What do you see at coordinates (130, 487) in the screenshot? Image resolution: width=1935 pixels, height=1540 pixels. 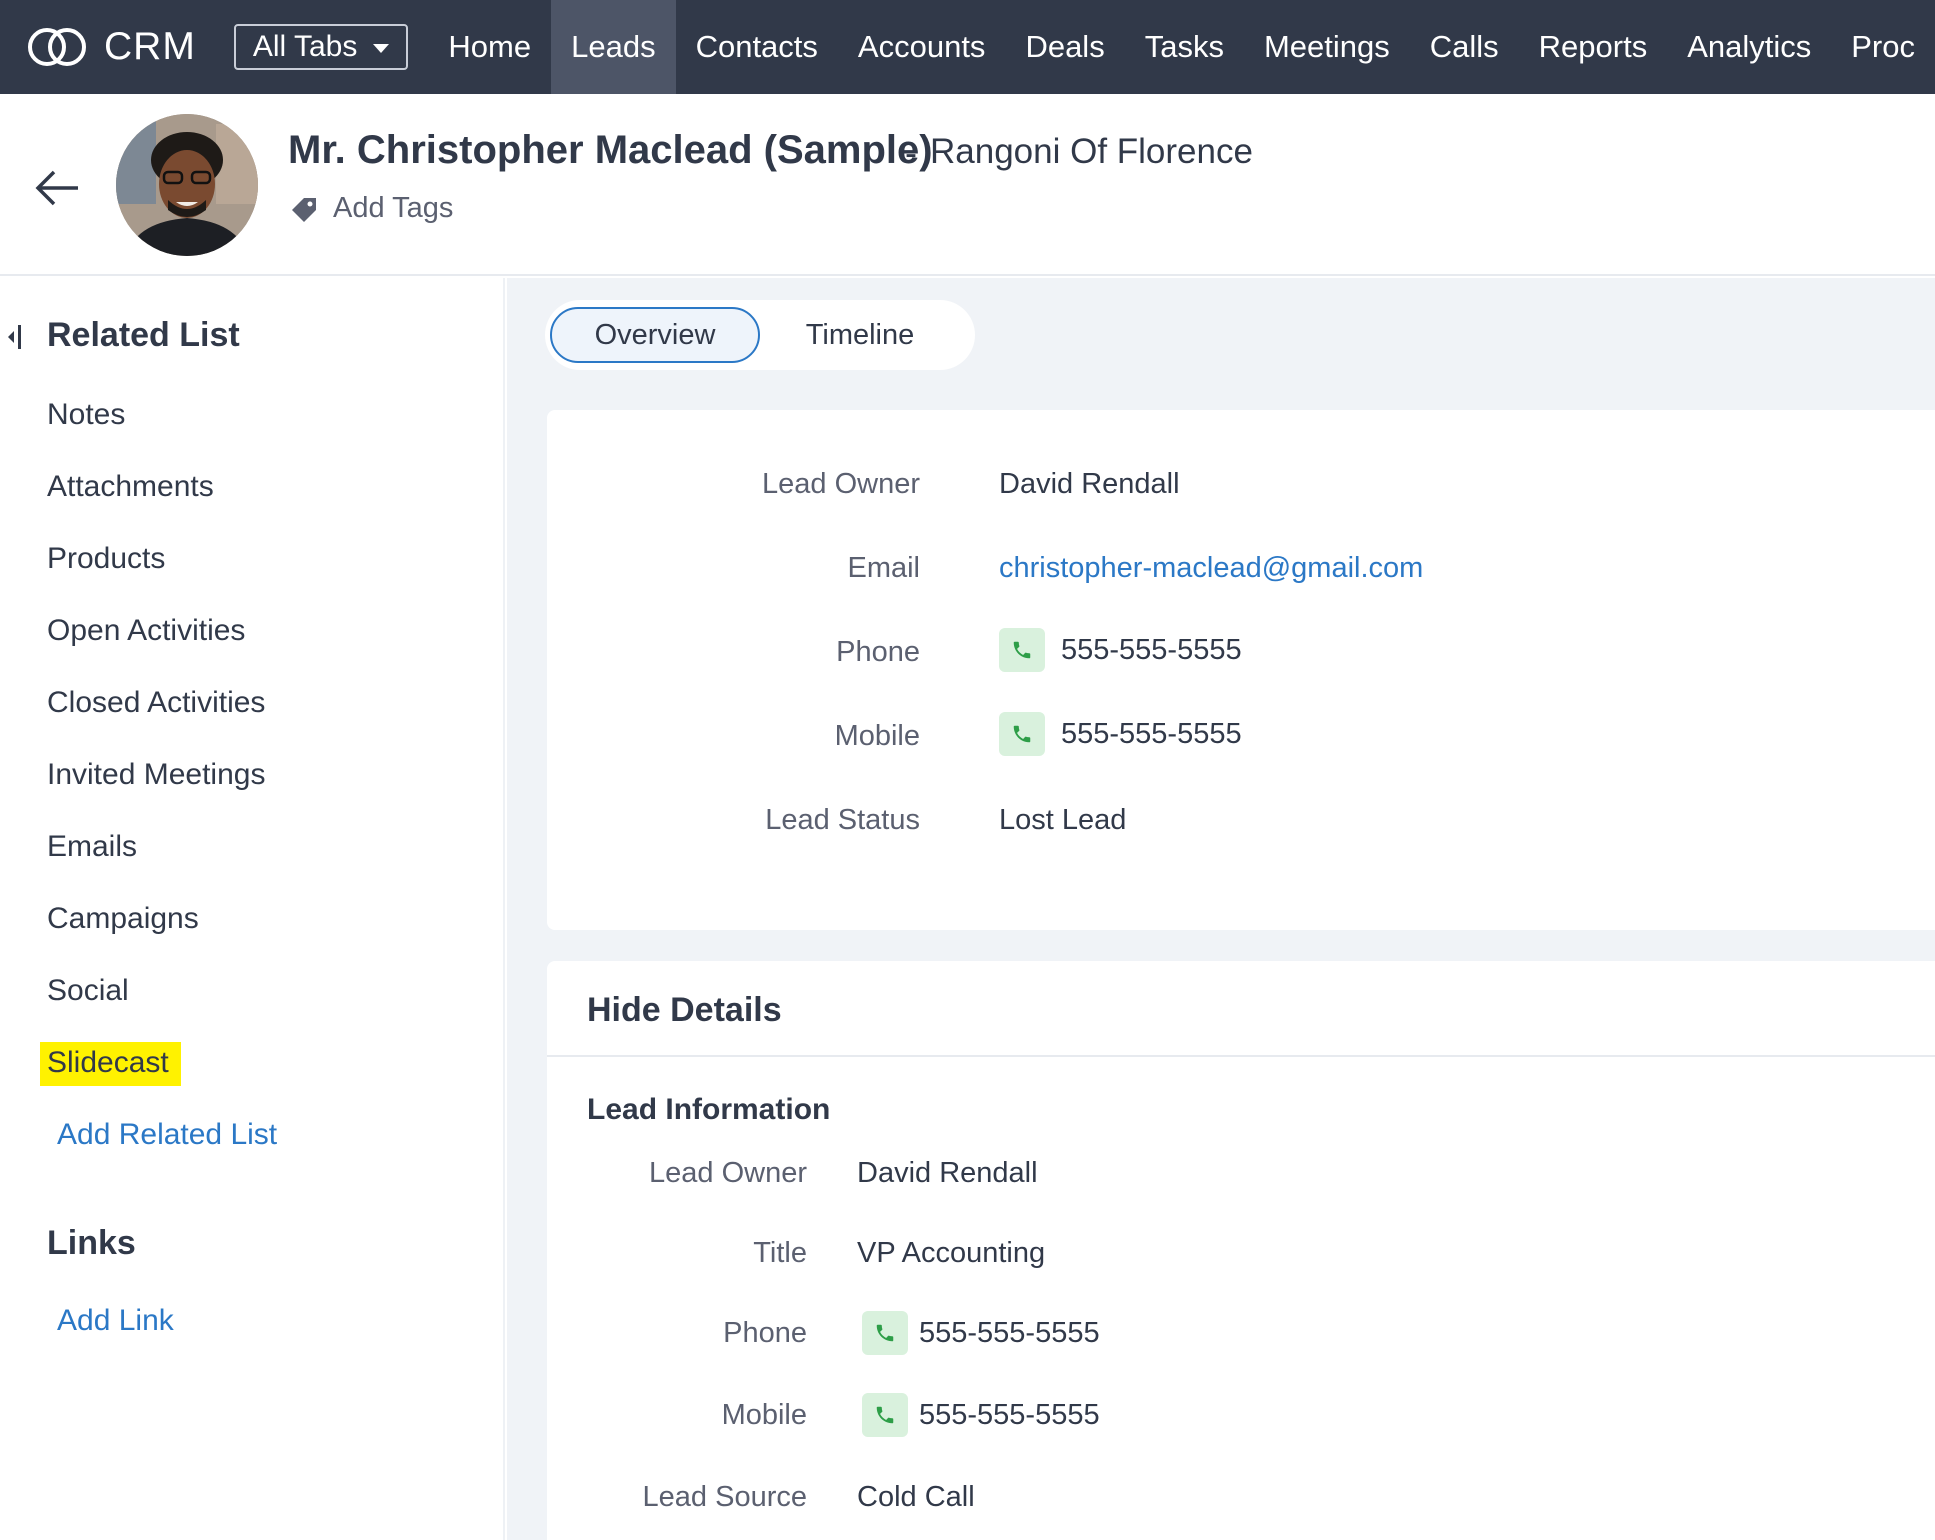 I see `related-item-attachments: Attachments` at bounding box center [130, 487].